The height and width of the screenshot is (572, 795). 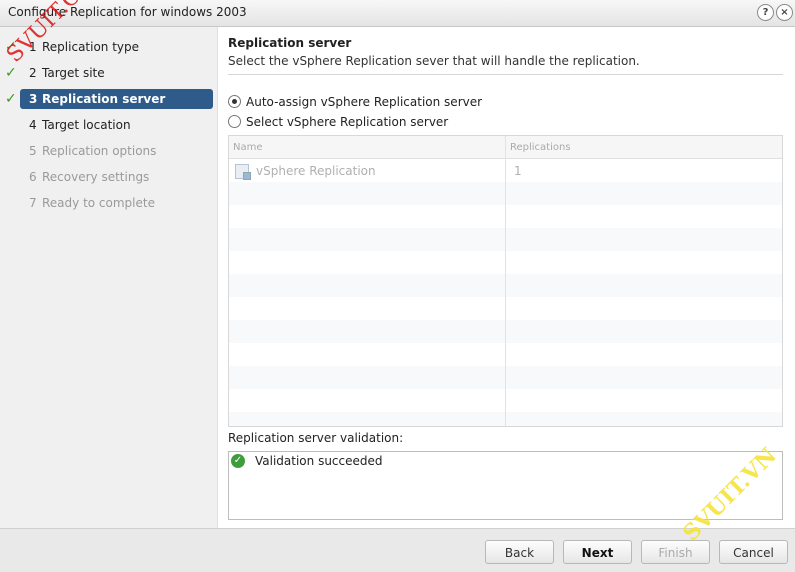 I want to click on radio-select-server: Select vSphere Replication server, so click(x=378, y=122).